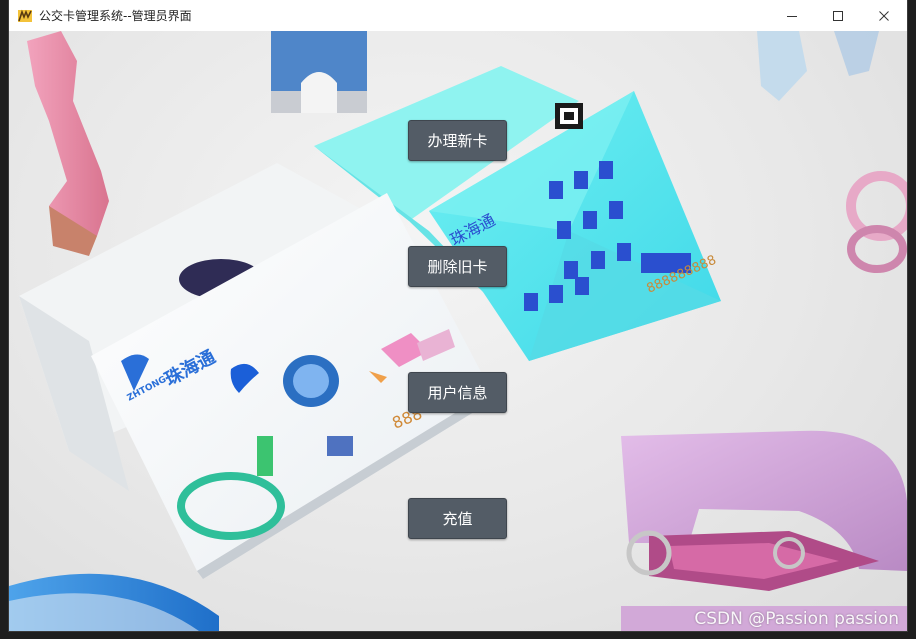 The height and width of the screenshot is (639, 916). I want to click on title-bar: 公交卡管理系统--管理员界面, so click(458, 15).